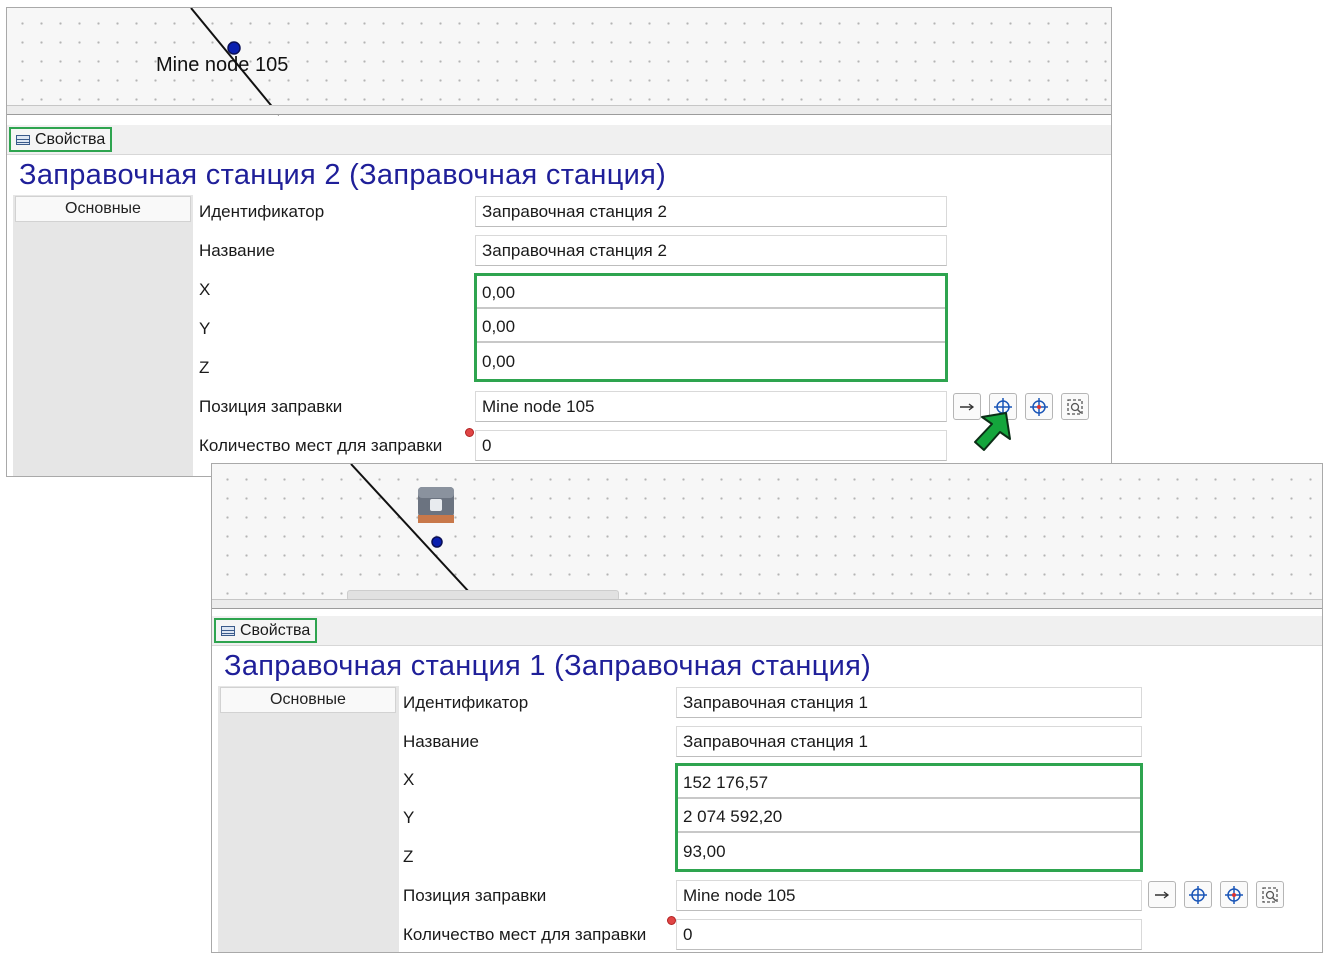 The image size is (1325, 953). What do you see at coordinates (909, 851) in the screenshot?
I see `z-field: 93,00` at bounding box center [909, 851].